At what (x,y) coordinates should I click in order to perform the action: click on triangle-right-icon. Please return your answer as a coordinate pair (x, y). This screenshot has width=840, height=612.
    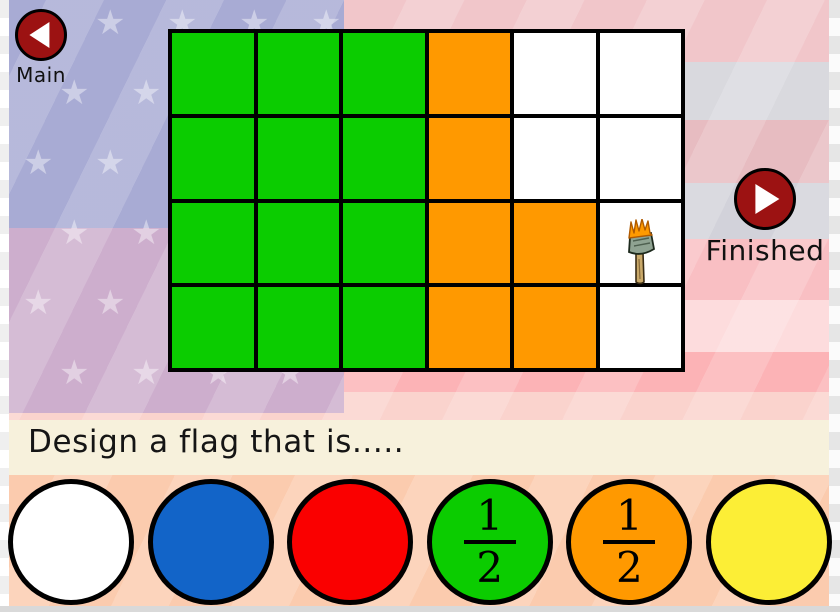
    Looking at the image, I should click on (765, 199).